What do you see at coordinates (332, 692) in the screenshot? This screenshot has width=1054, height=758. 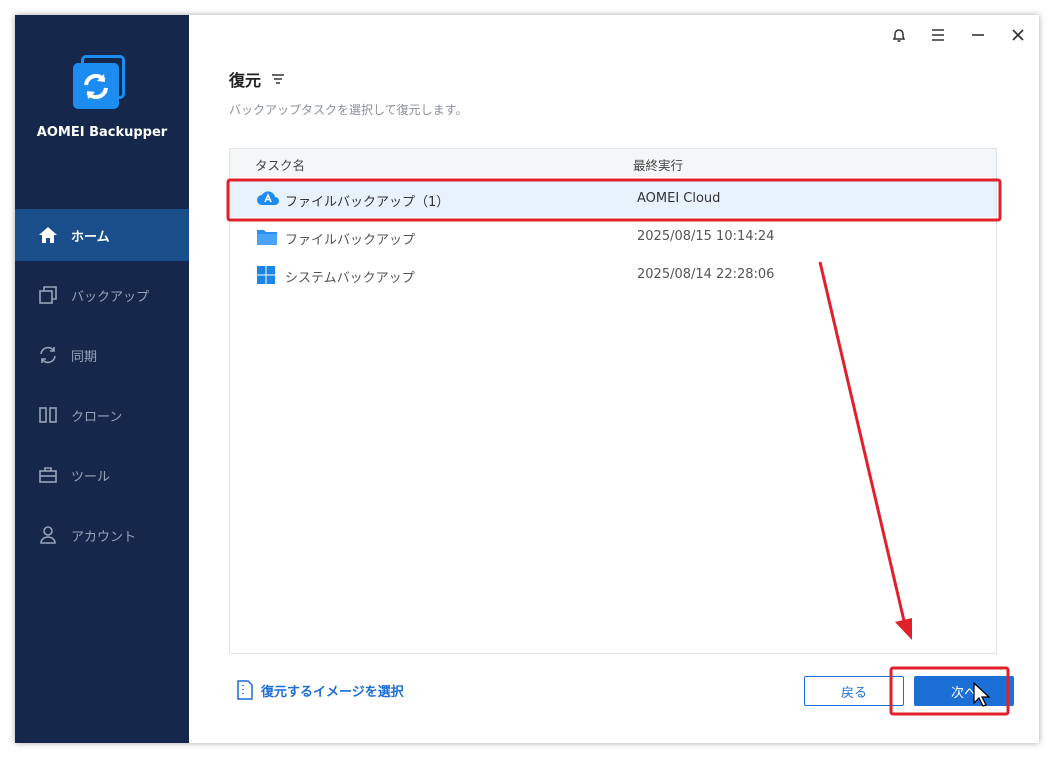 I see `select-image-label: 復元するイメージを選択` at bounding box center [332, 692].